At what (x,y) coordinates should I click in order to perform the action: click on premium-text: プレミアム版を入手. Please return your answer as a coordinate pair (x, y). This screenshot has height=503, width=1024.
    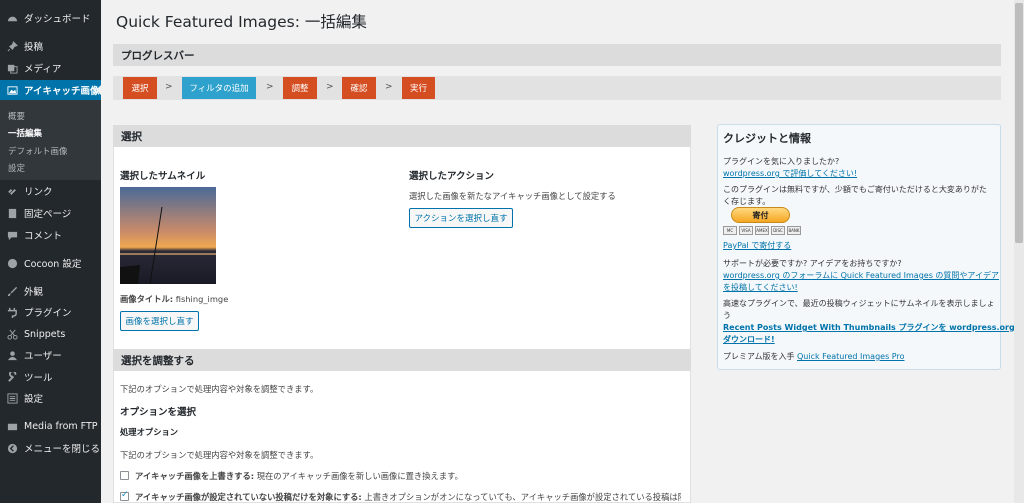
    Looking at the image, I should click on (759, 356).